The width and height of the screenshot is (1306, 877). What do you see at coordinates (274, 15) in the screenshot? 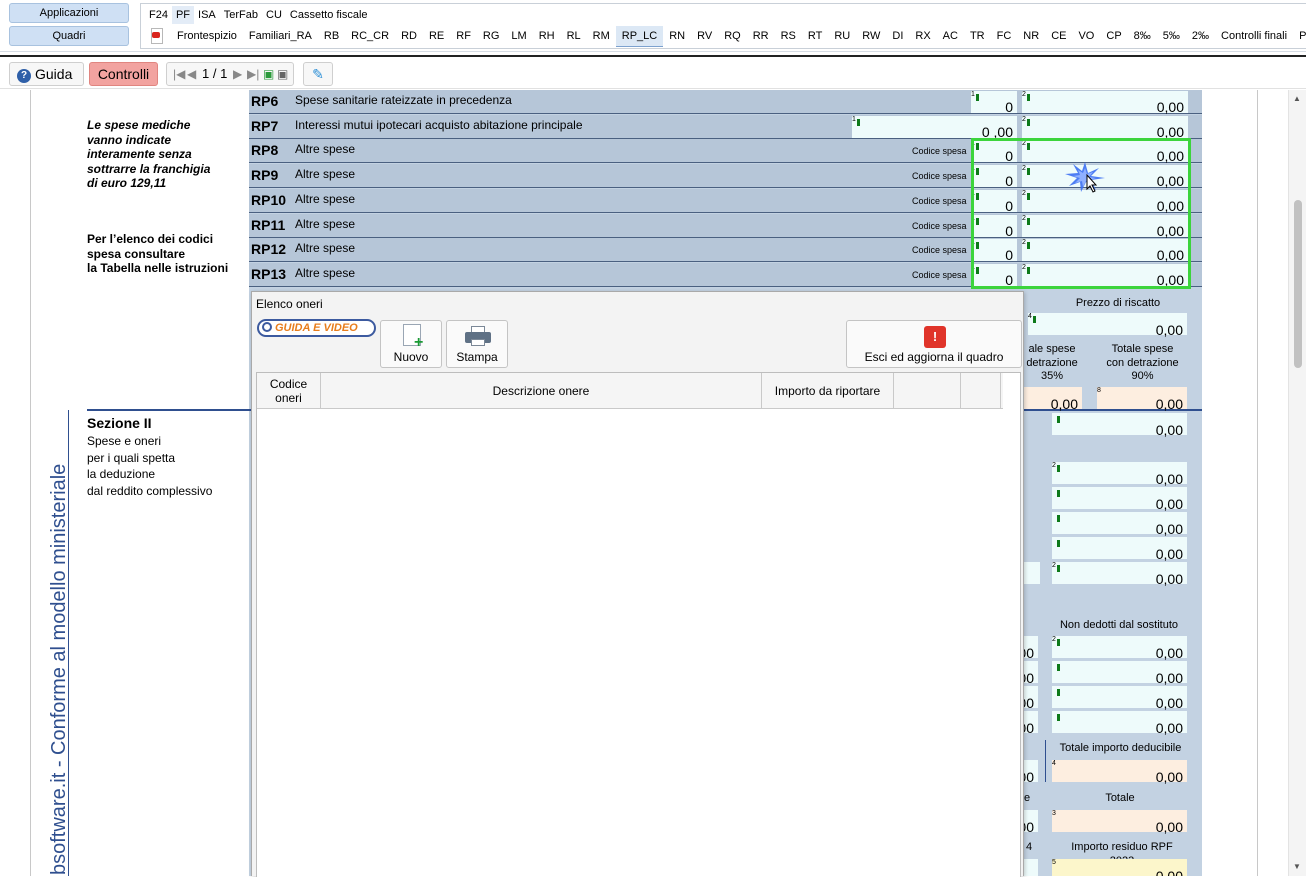
I see `module-tab: CU` at bounding box center [274, 15].